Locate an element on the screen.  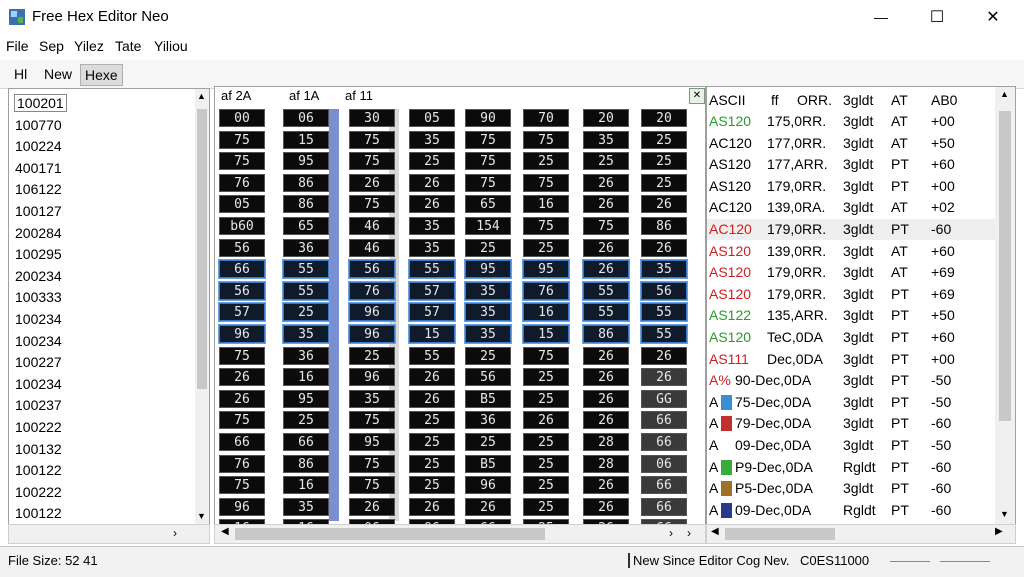
hex-cell: 65 is located at coordinates (488, 204).